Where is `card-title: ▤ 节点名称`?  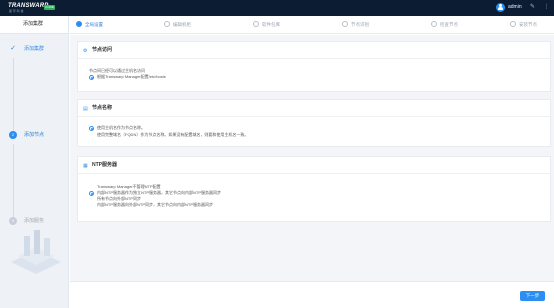
card-title: ▤ 节点名称 is located at coordinates (98, 108).